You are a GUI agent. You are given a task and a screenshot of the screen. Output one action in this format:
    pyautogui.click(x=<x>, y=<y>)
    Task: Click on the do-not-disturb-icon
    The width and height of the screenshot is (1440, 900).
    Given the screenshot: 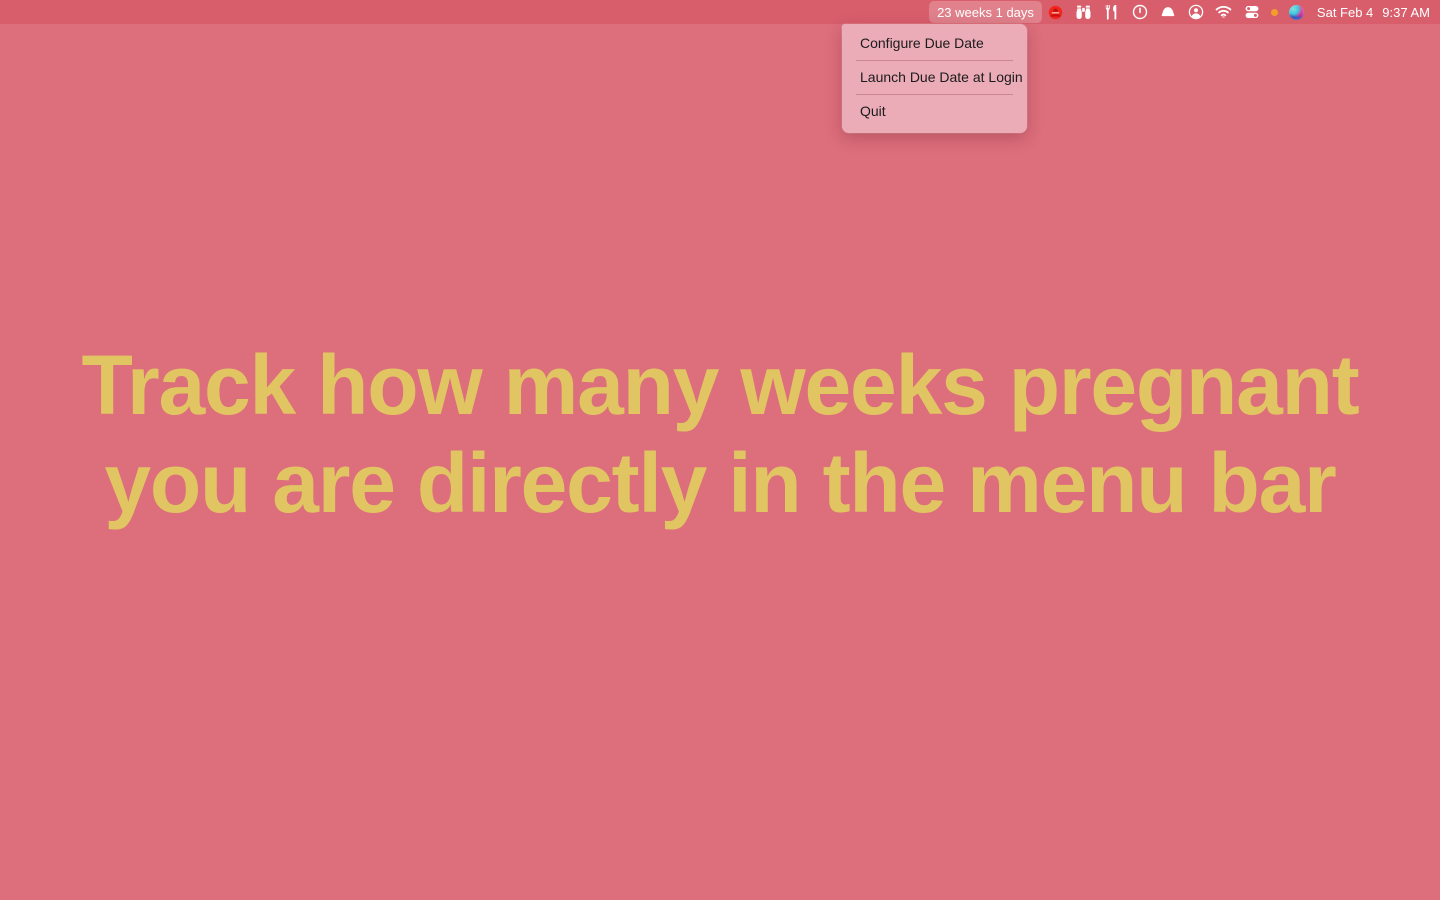 What is the action you would take?
    pyautogui.click(x=1056, y=12)
    